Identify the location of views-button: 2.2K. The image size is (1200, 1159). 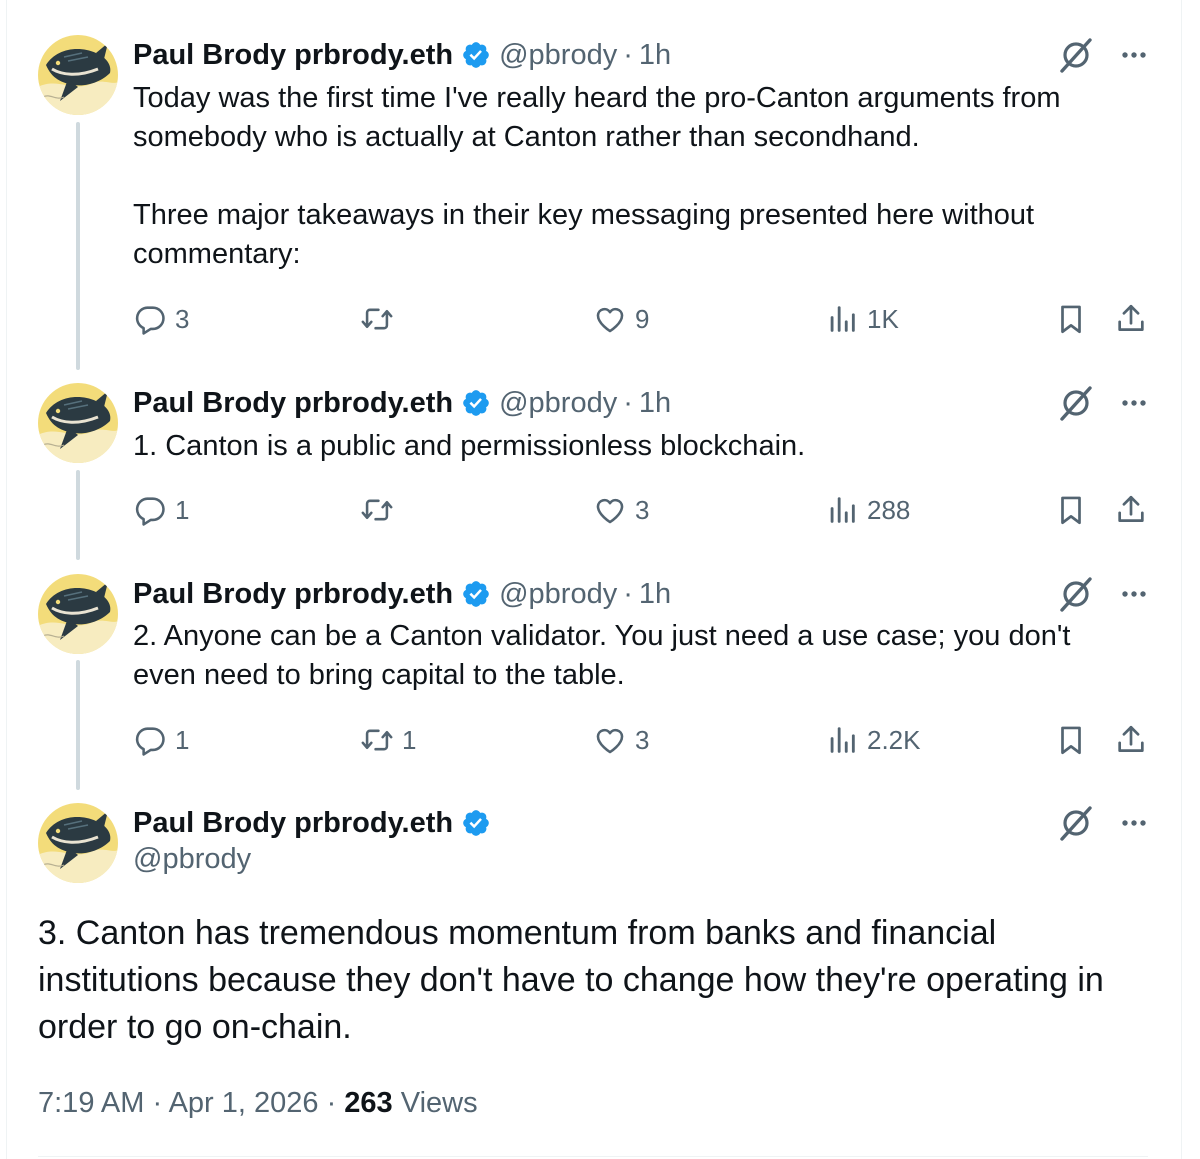
(873, 740).